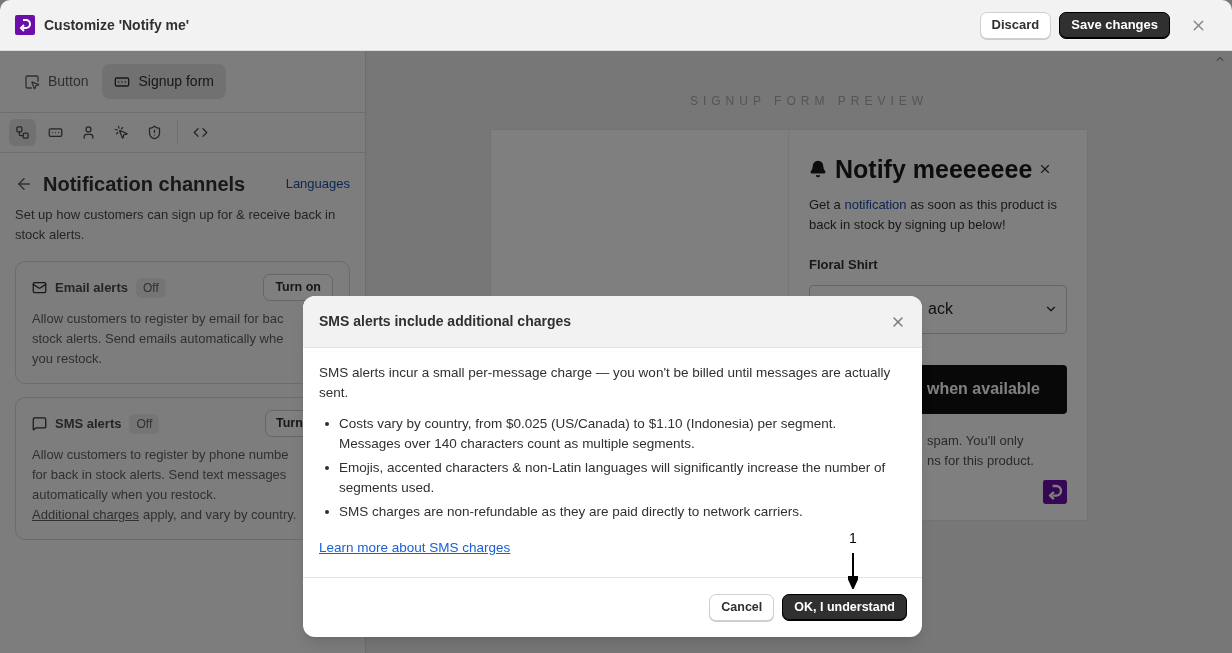 This screenshot has width=1232, height=653. Describe the element at coordinates (415, 548) in the screenshot. I see `learn-more-link: Learn more about SMS charges` at that location.